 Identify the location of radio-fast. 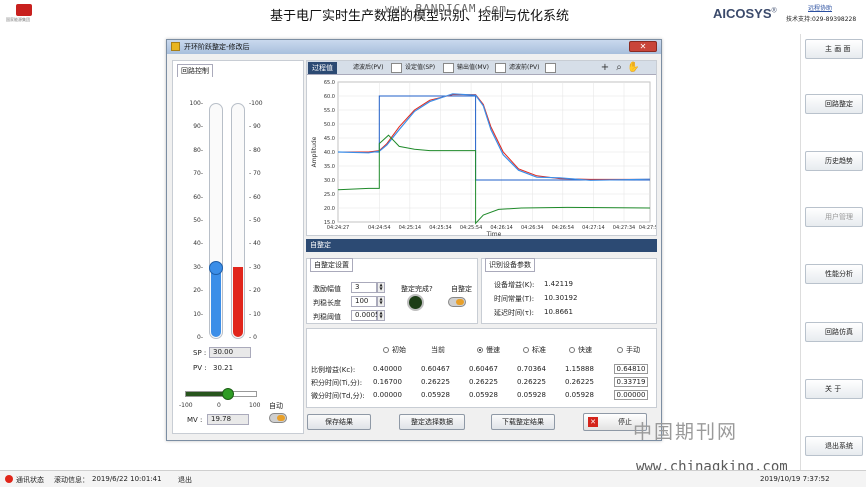
(572, 350).